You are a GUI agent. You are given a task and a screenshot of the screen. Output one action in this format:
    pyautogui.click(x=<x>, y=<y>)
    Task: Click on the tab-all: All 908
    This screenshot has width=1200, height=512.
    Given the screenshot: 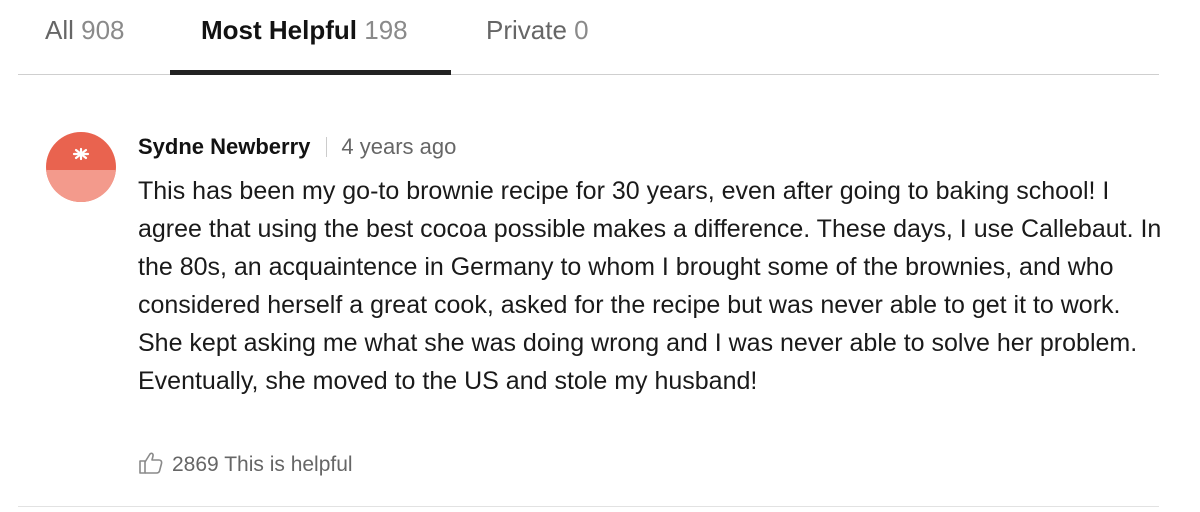 What is the action you would take?
    pyautogui.click(x=85, y=30)
    